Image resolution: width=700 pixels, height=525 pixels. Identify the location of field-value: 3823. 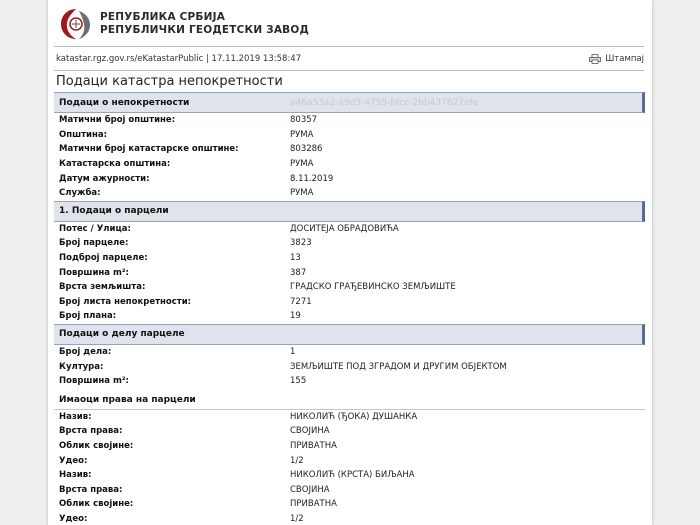
(301, 243).